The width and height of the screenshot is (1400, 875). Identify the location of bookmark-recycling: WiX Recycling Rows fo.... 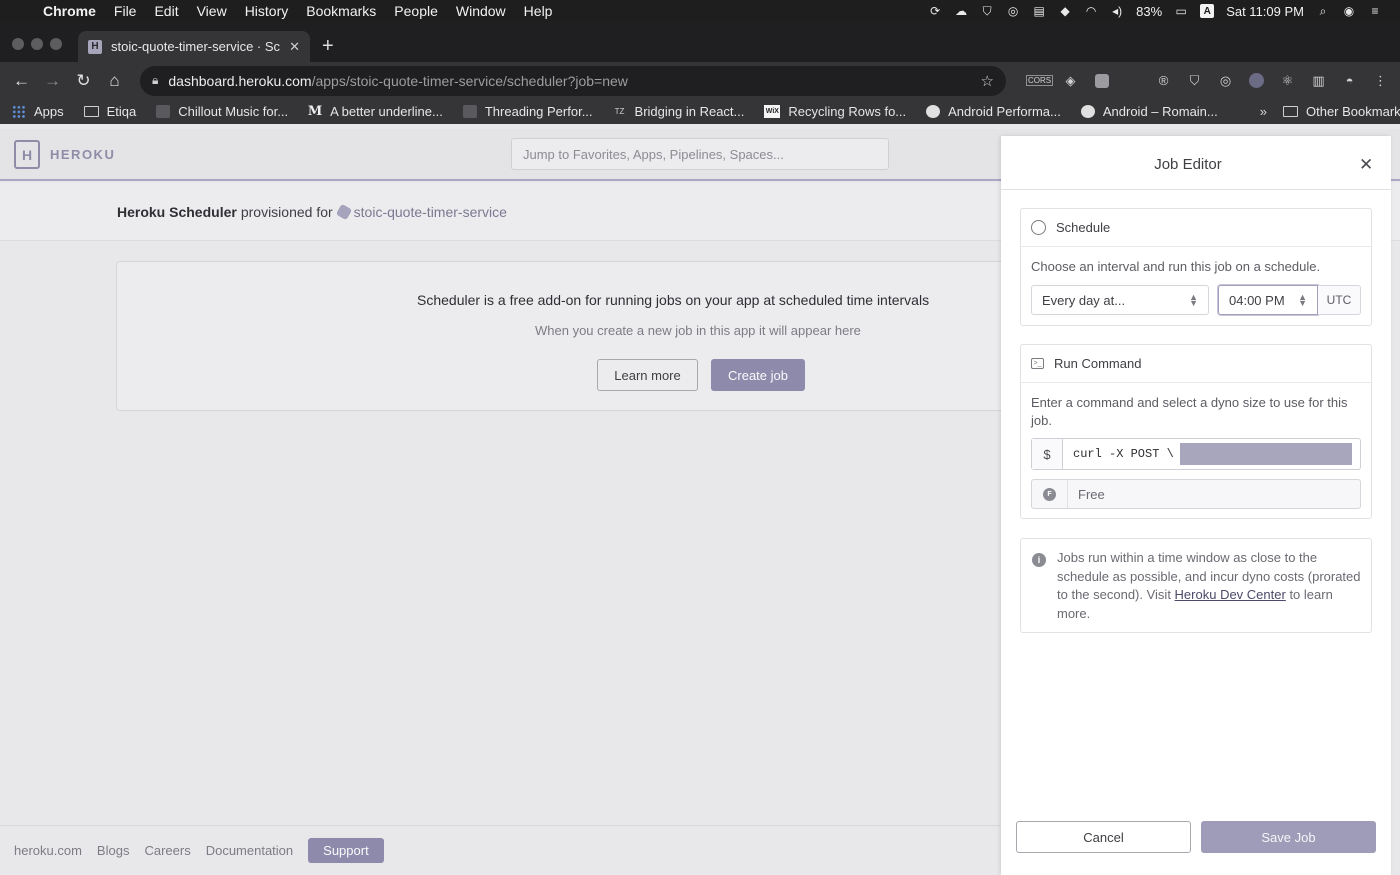
(835, 111).